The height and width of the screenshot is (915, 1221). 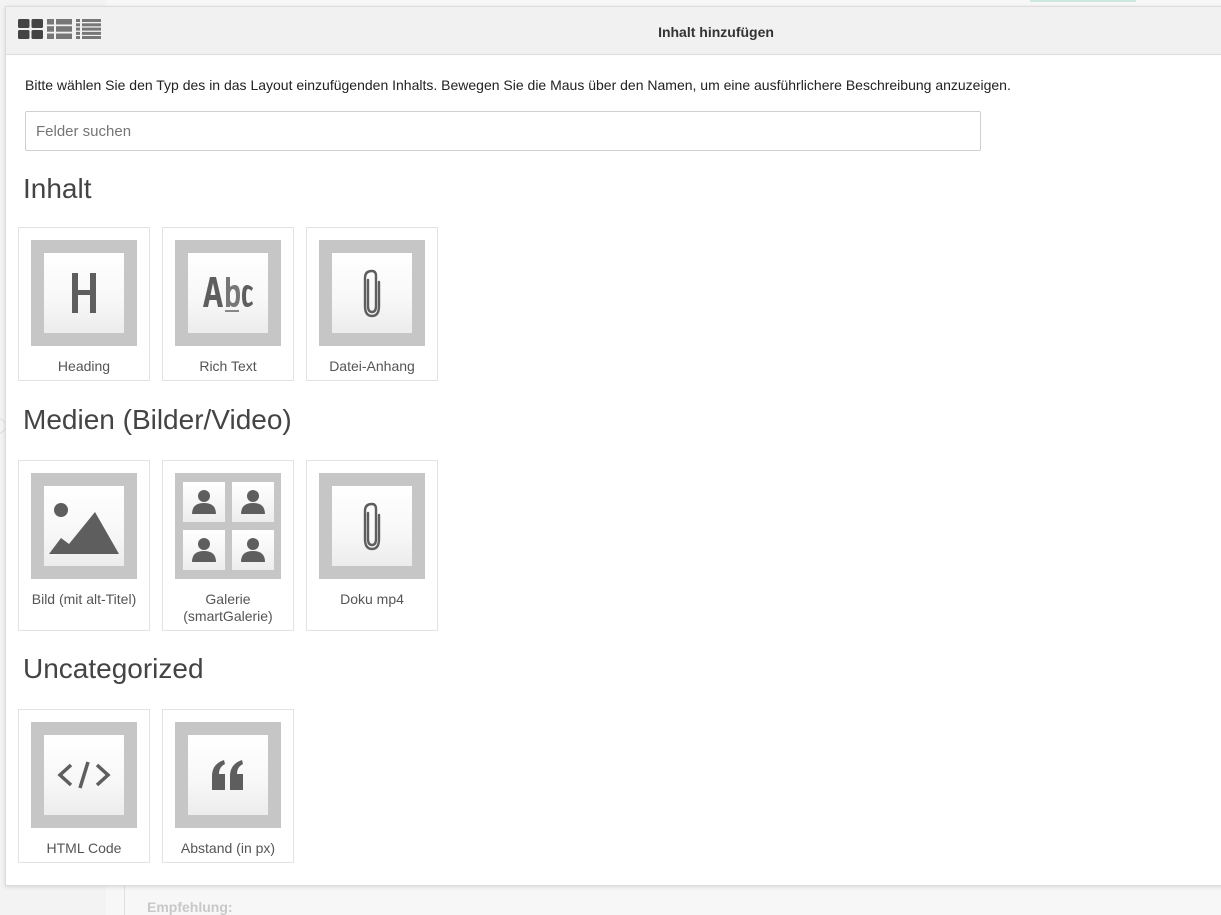 What do you see at coordinates (372, 366) in the screenshot?
I see `tile-label: Datei-Anhang` at bounding box center [372, 366].